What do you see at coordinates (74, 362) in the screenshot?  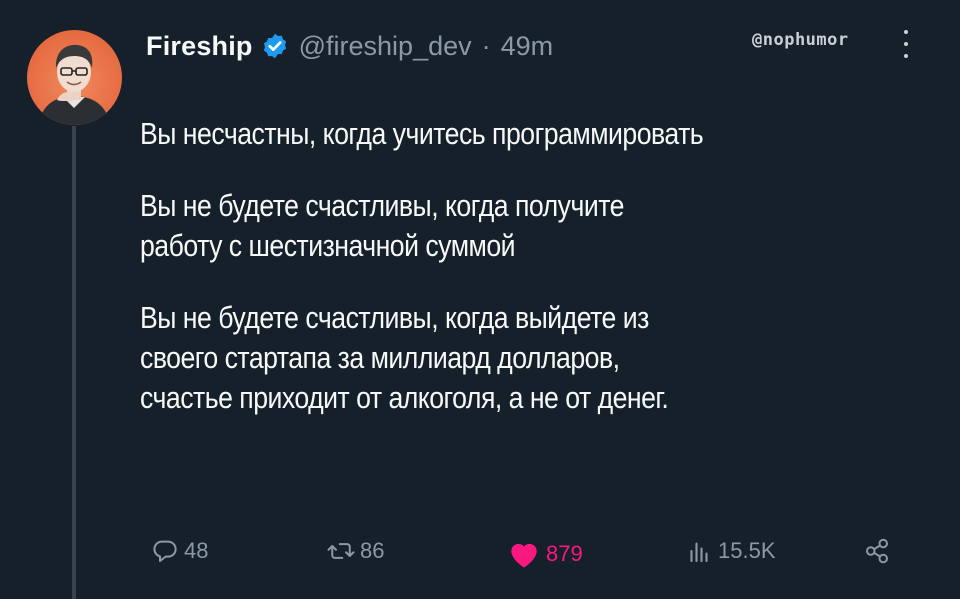 I see `thread-line` at bounding box center [74, 362].